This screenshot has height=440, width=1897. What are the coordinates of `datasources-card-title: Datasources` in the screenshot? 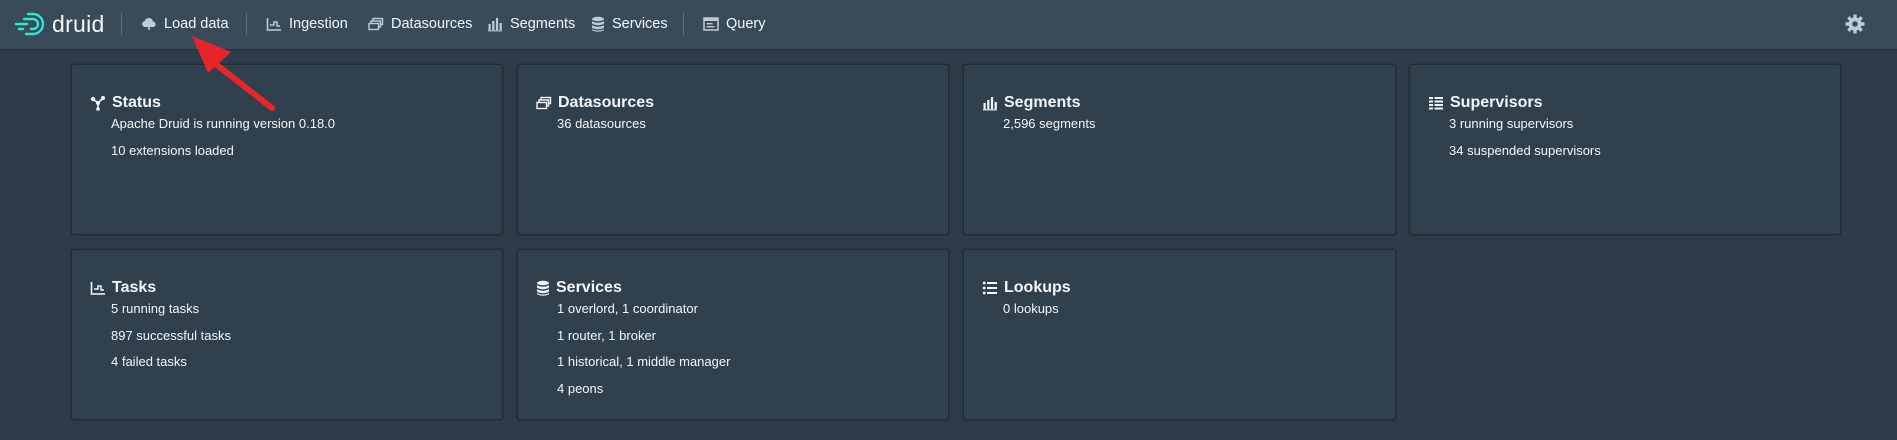 It's located at (595, 103).